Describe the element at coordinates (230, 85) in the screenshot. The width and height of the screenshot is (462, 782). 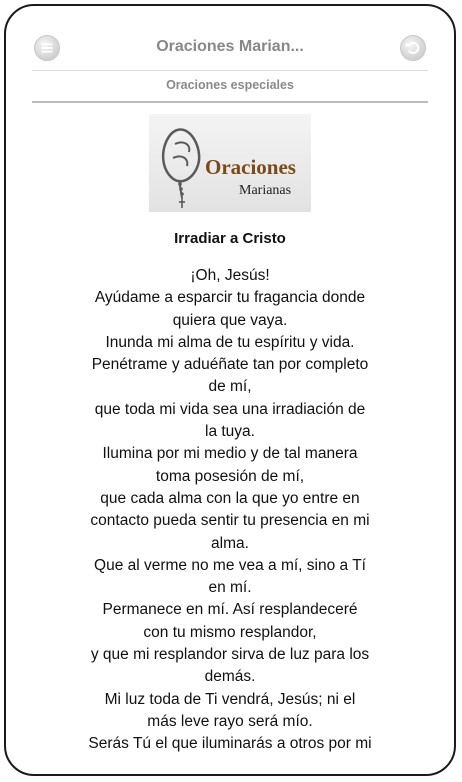
I see `section-subtitle: Oraciones especiales` at that location.